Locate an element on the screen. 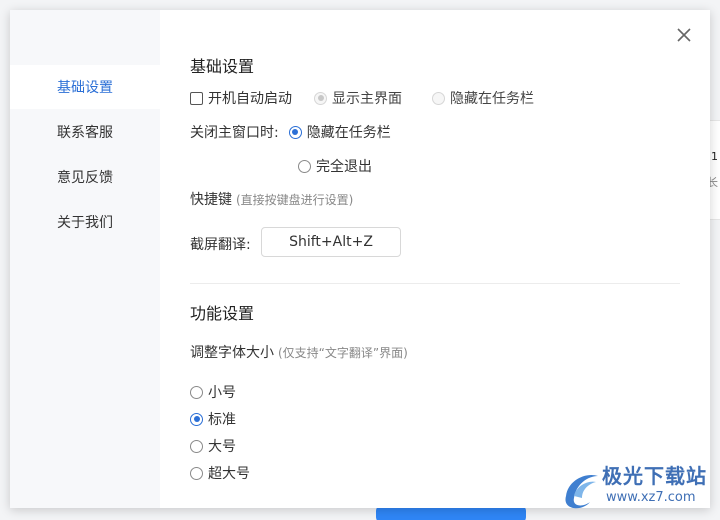  sidebar-item-label: 基础设置 is located at coordinates (85, 88).